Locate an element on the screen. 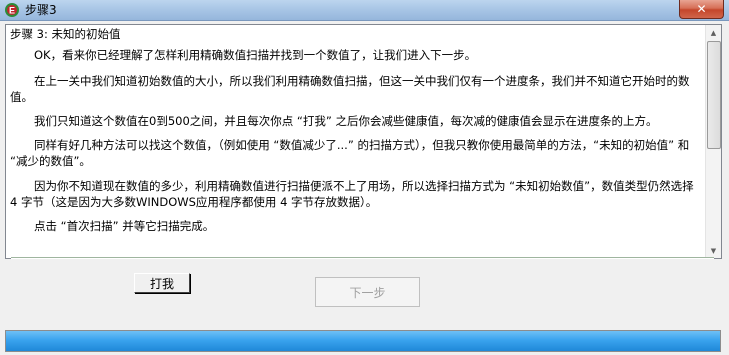 The height and width of the screenshot is (355, 729). title-bar: E 步骤3 ✕ is located at coordinates (364, 10).